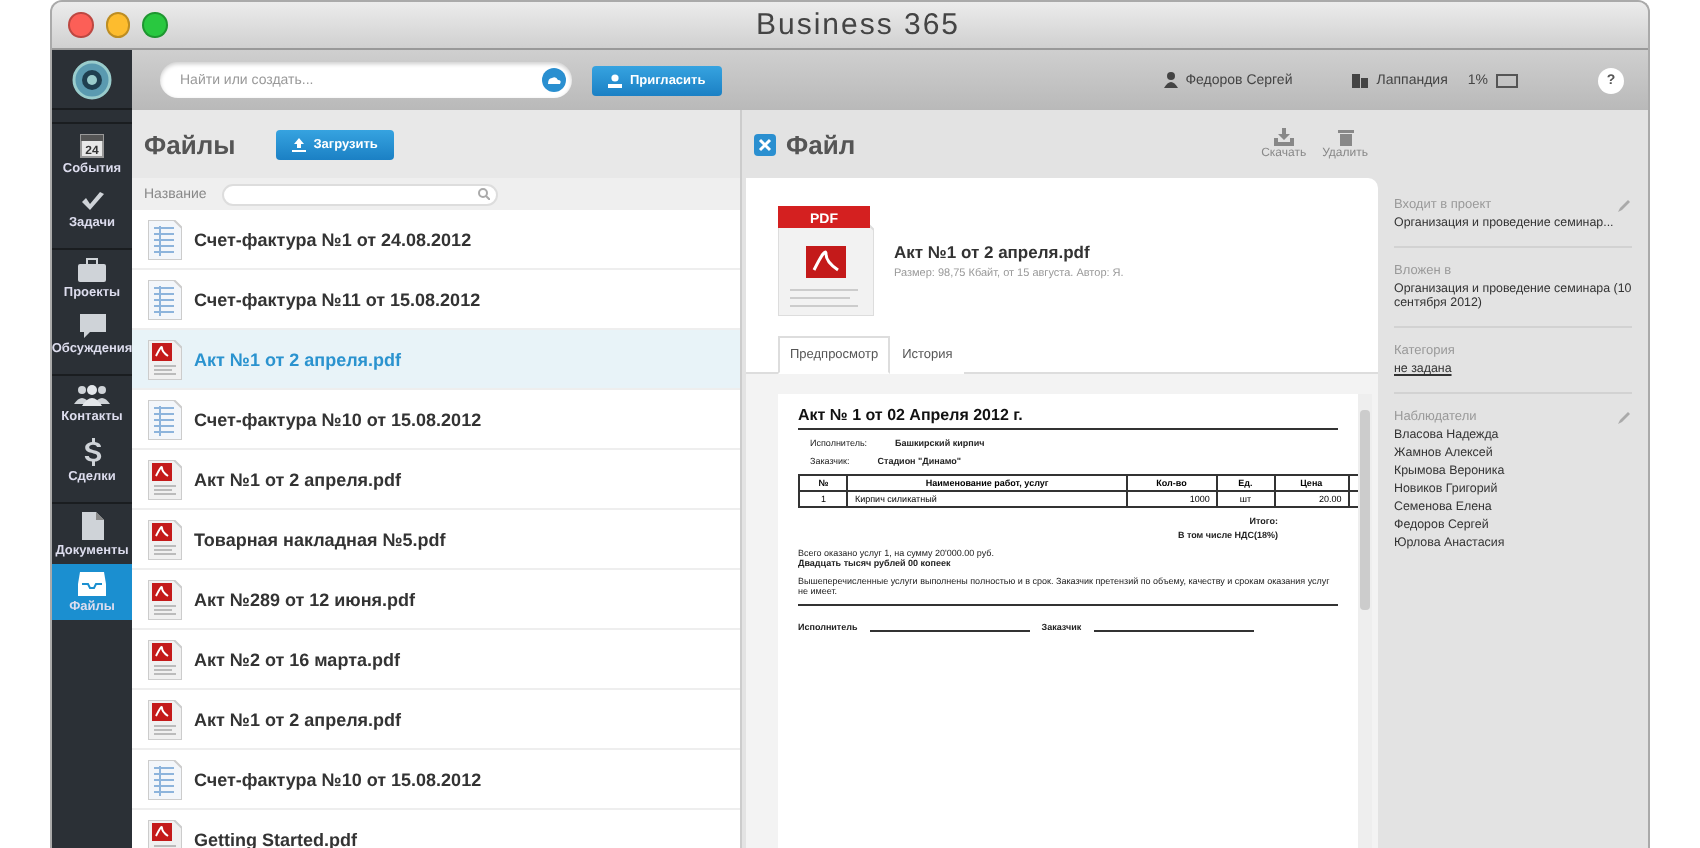 The width and height of the screenshot is (1700, 848). I want to click on minimize-window-button, so click(118, 25).